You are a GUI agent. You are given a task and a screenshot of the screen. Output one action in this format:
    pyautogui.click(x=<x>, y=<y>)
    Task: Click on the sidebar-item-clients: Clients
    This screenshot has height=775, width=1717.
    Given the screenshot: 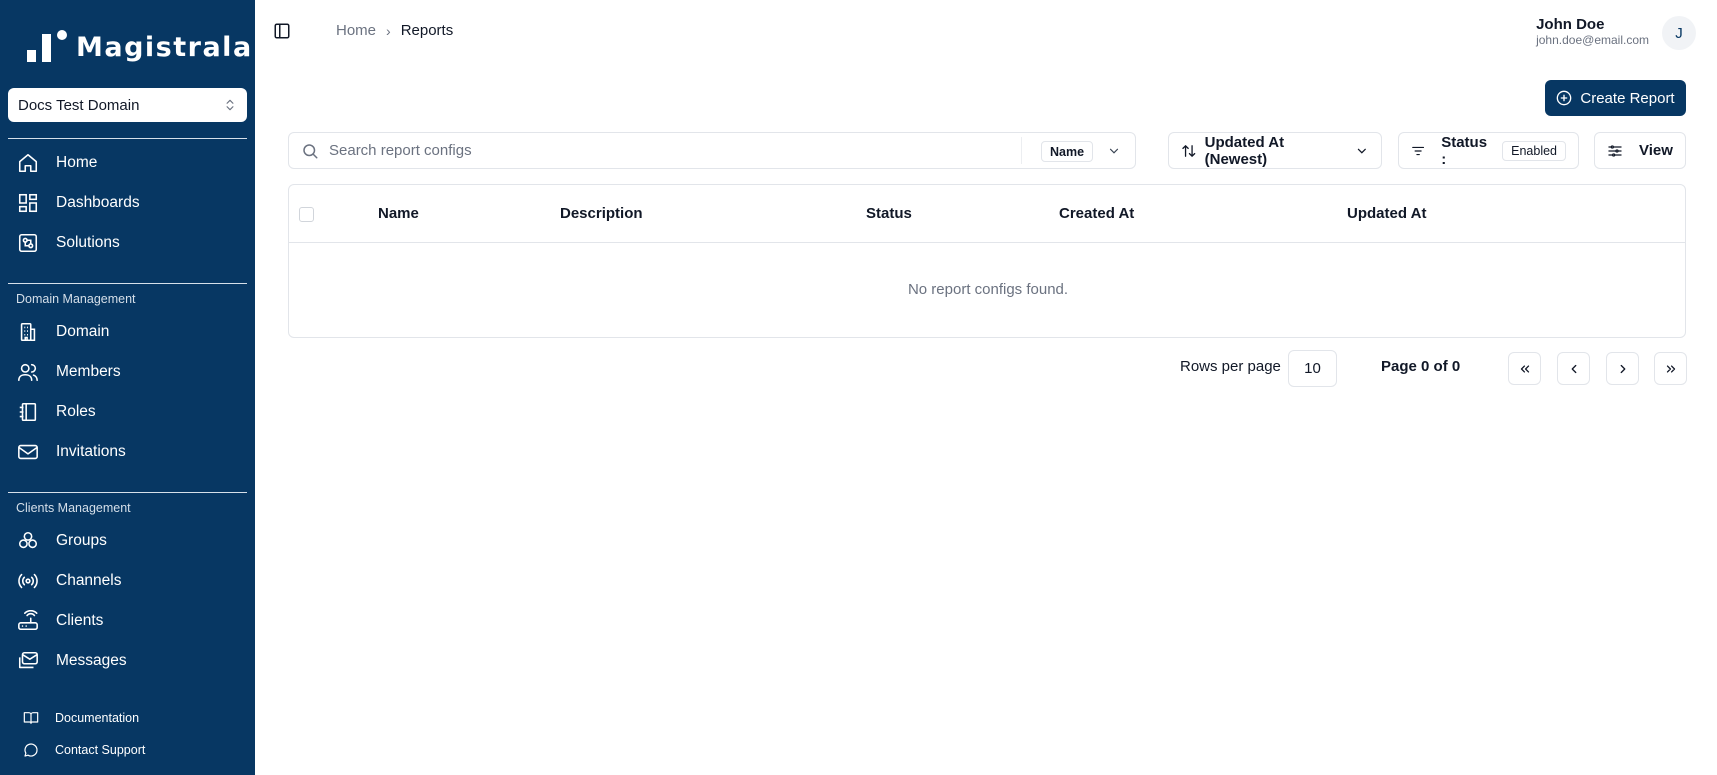 What is the action you would take?
    pyautogui.click(x=59, y=621)
    